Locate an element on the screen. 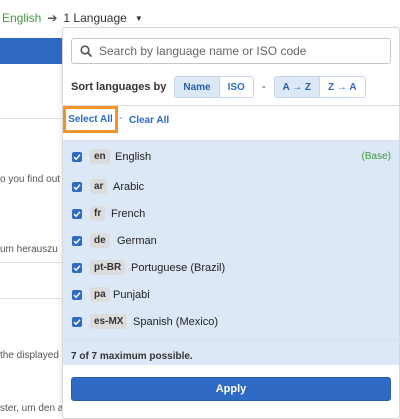 The width and height of the screenshot is (400, 419). arrow-right-icon: ➔ is located at coordinates (52, 18).